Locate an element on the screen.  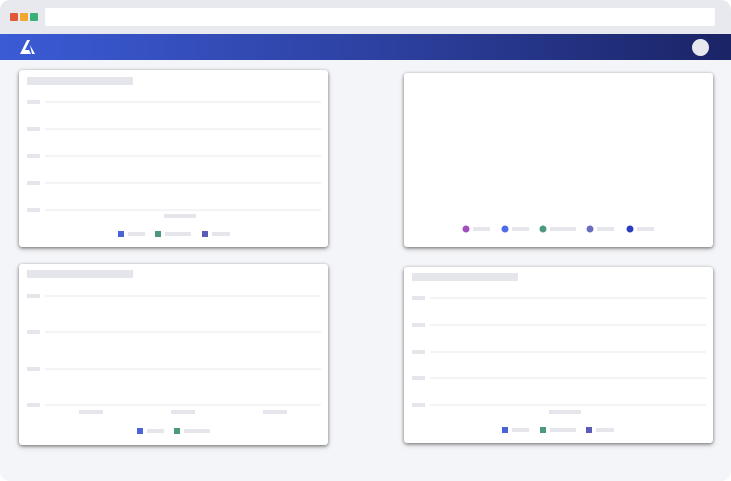
x-tick-placeholders is located at coordinates (183, 412).